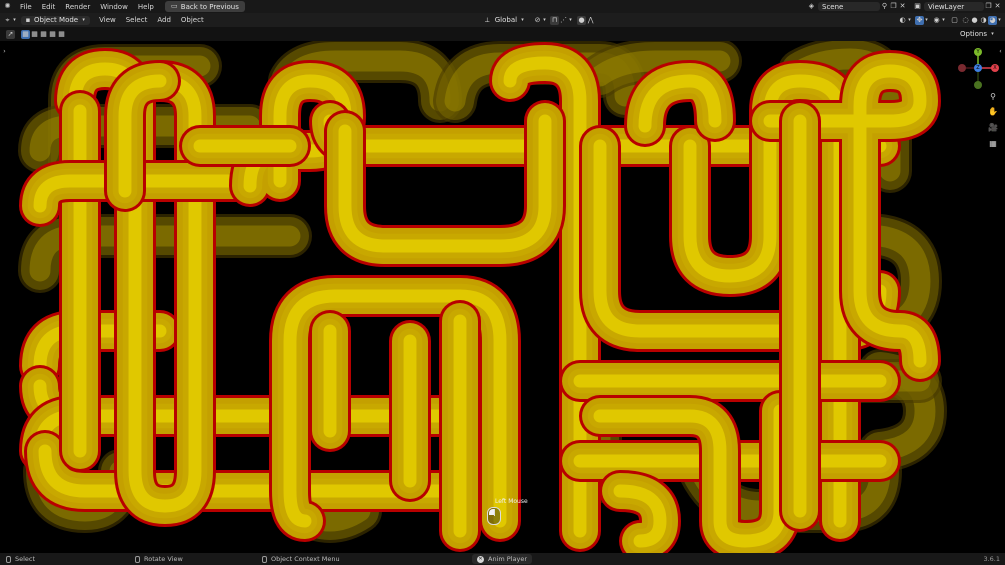  I want to click on menu-object: Object, so click(192, 20).